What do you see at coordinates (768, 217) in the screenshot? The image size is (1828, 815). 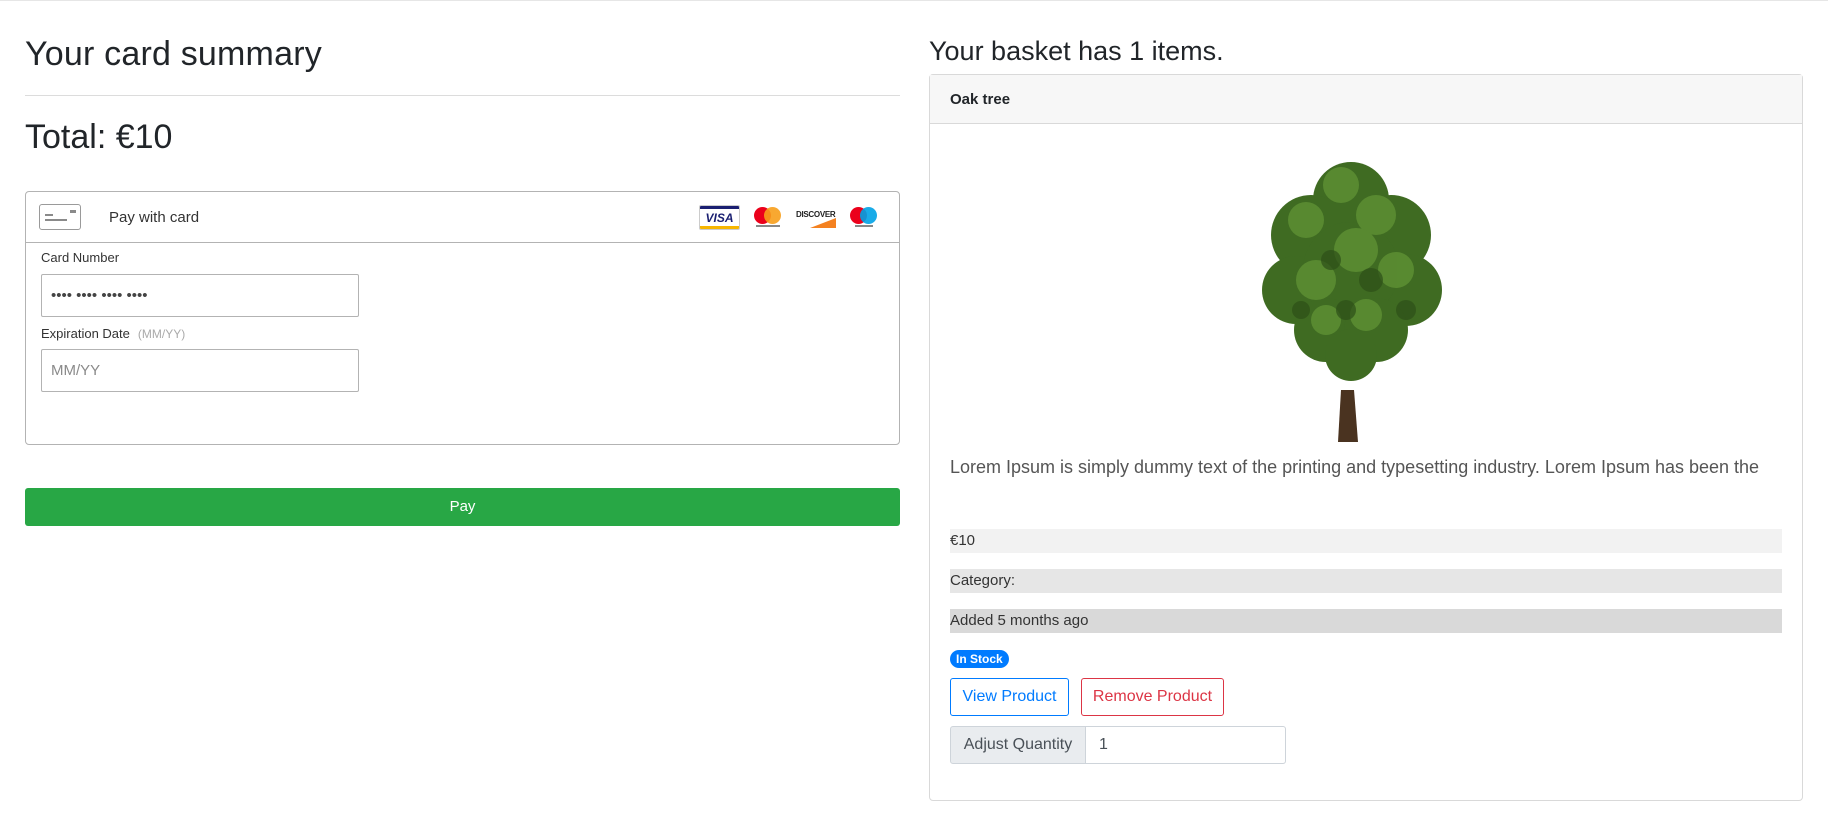 I see `mastercard-icon` at bounding box center [768, 217].